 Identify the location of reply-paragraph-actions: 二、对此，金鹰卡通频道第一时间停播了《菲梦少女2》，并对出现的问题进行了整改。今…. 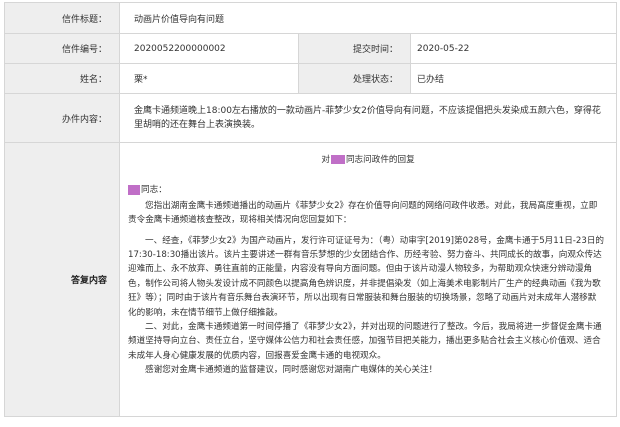
(365, 341).